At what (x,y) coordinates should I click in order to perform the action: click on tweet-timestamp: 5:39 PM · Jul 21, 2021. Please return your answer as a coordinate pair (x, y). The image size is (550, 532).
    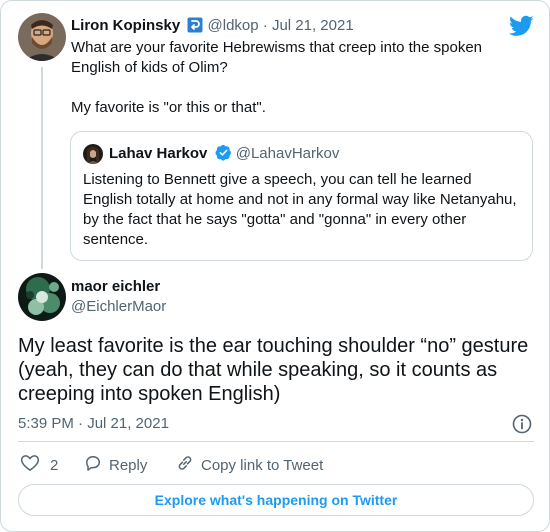
    Looking at the image, I should click on (93, 424).